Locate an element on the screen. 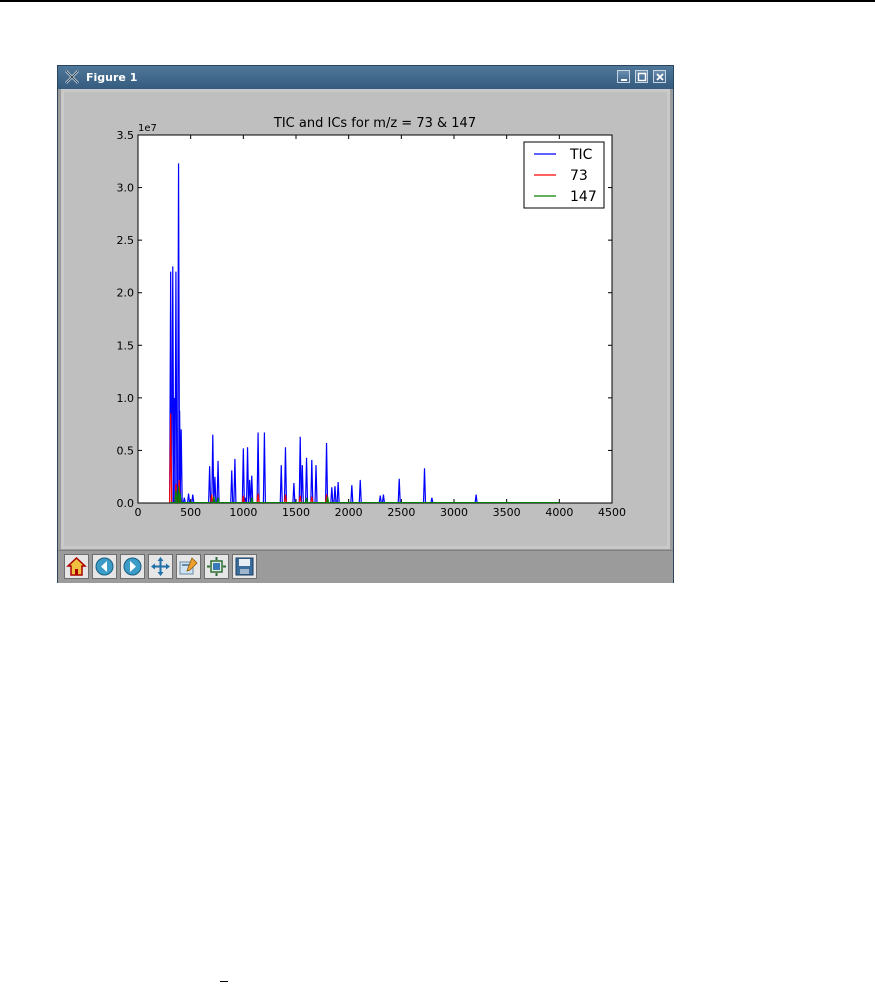 The width and height of the screenshot is (875, 984). back-button is located at coordinates (104, 566).